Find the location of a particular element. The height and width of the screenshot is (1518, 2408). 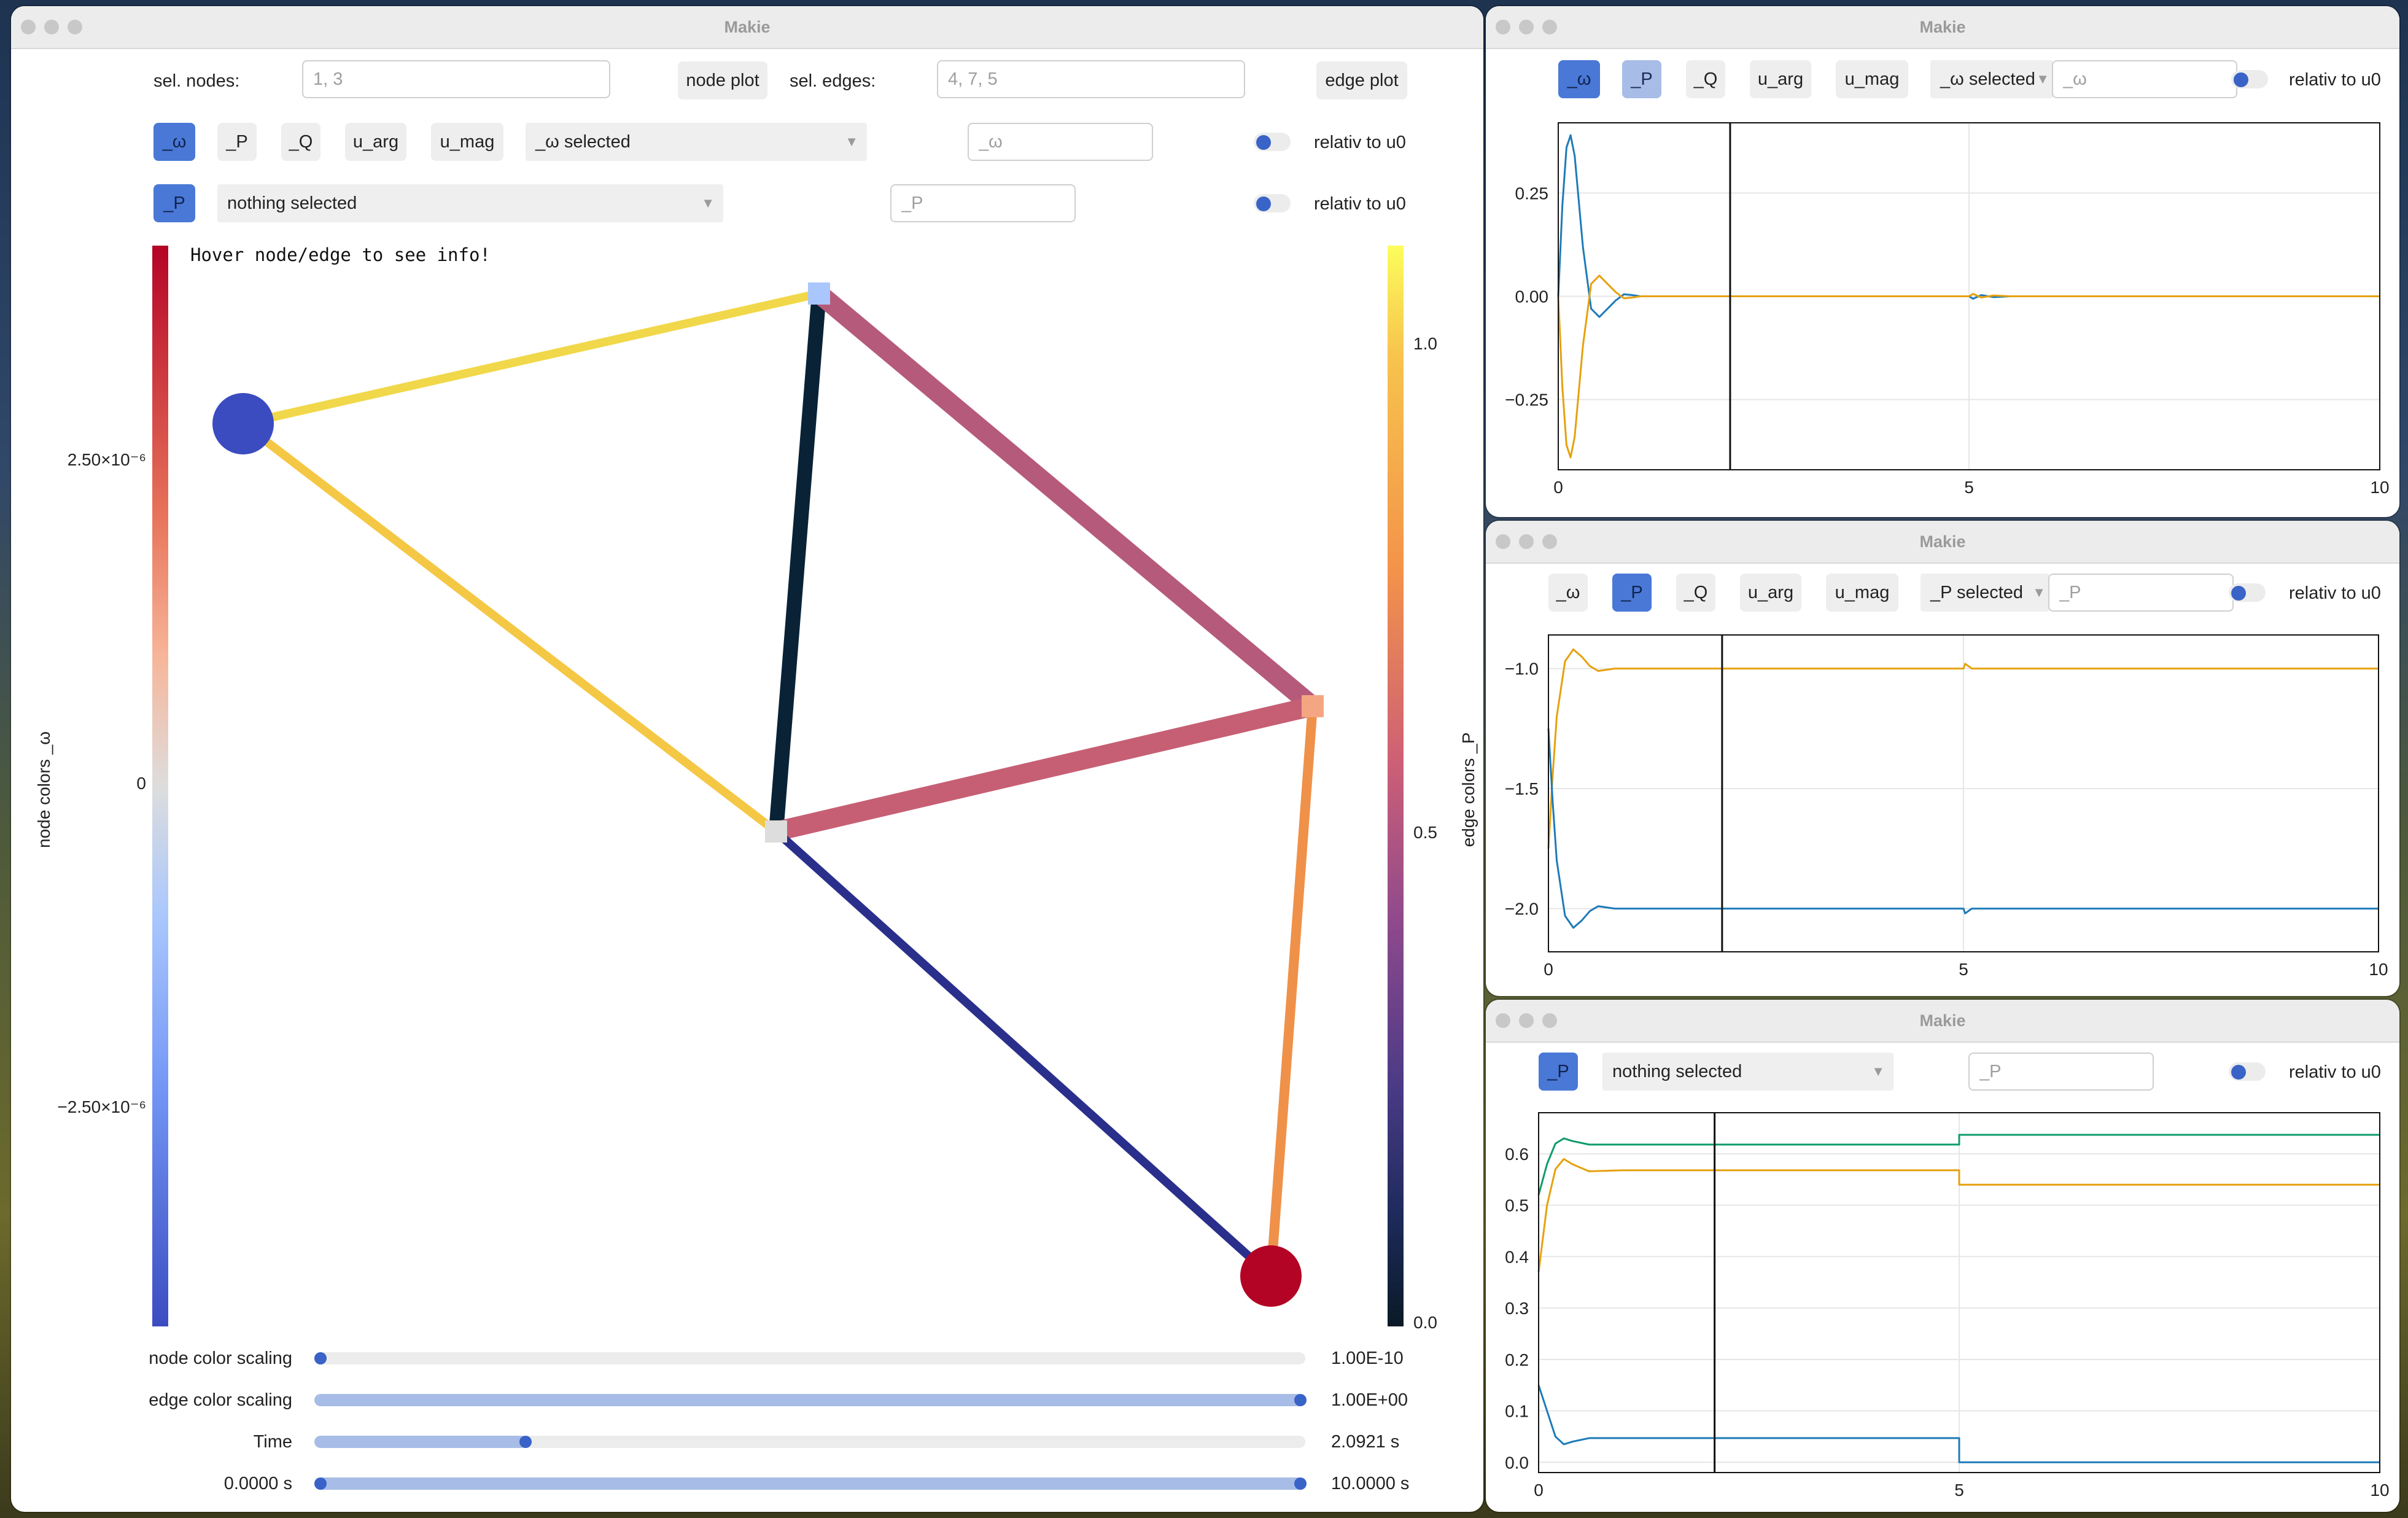

edge-color-scaling-value: 1.00E+00 is located at coordinates (1369, 1400).